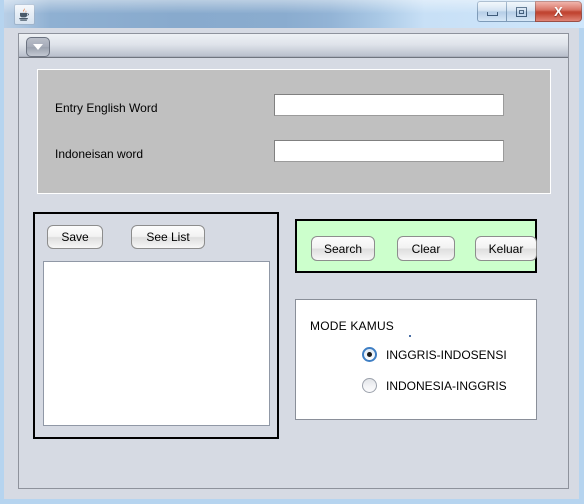  I want to click on maximize-icon, so click(521, 11).